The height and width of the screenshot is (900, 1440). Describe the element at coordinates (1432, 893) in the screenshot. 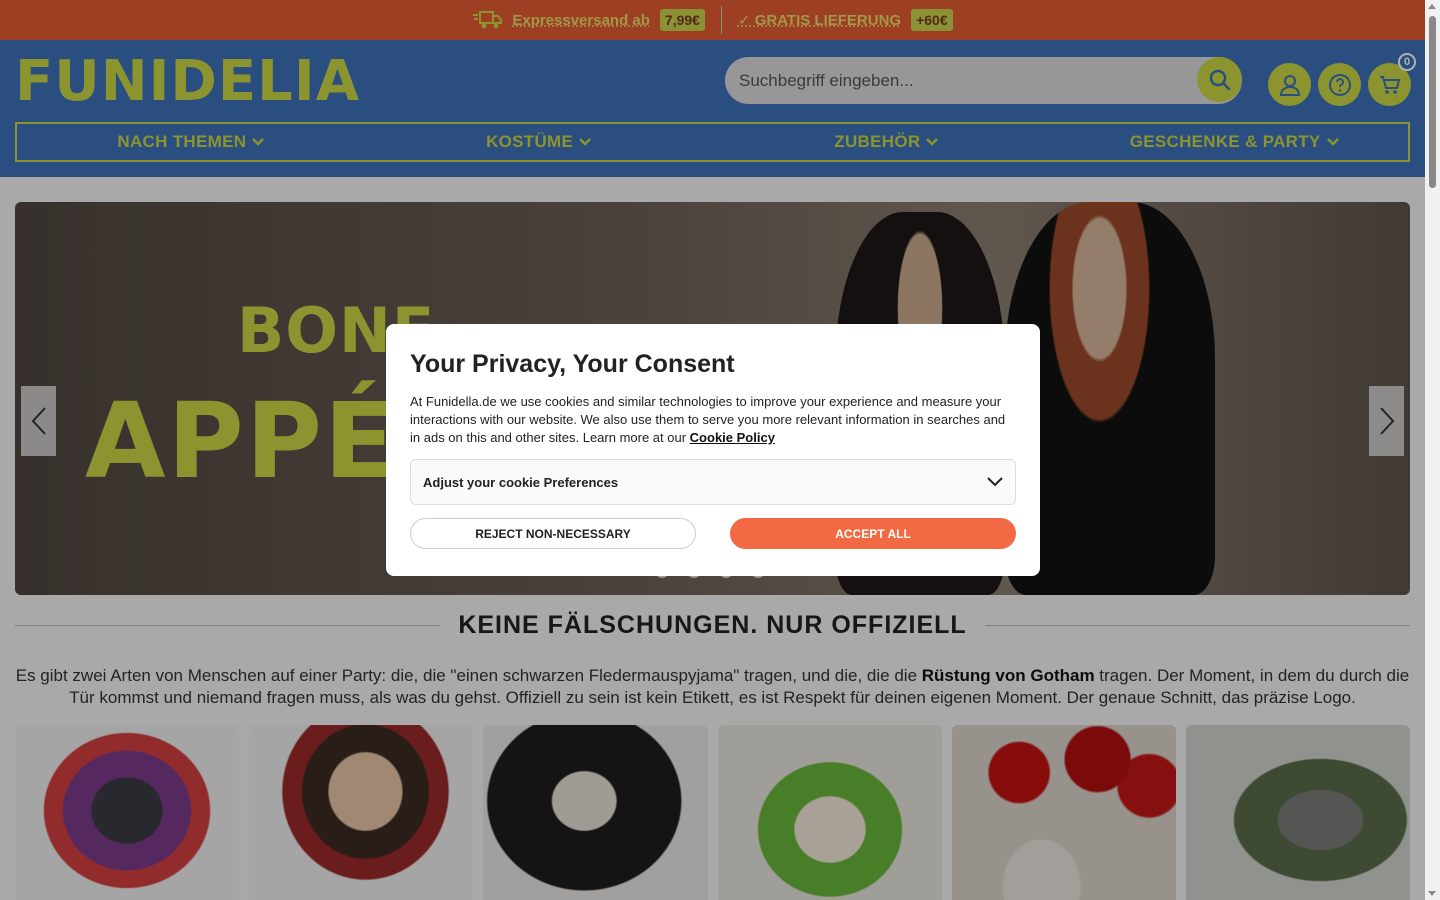

I see `scroll-down-arrow-icon` at that location.